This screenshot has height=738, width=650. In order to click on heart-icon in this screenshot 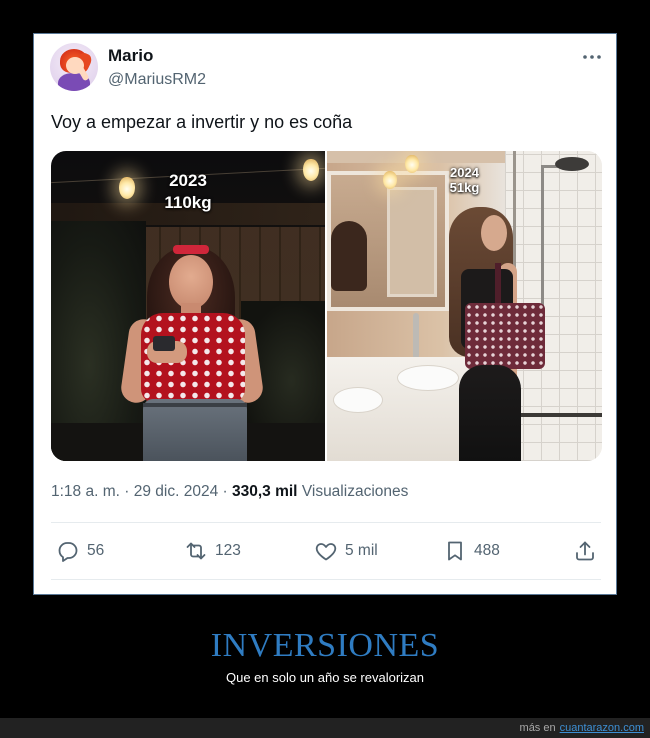, I will do `click(326, 552)`.